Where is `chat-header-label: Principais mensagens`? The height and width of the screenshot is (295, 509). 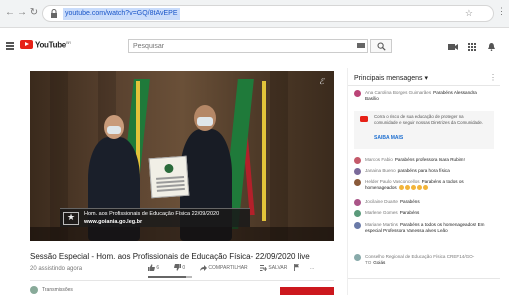
chat-header-label: Principais mensagens is located at coordinates (388, 78).